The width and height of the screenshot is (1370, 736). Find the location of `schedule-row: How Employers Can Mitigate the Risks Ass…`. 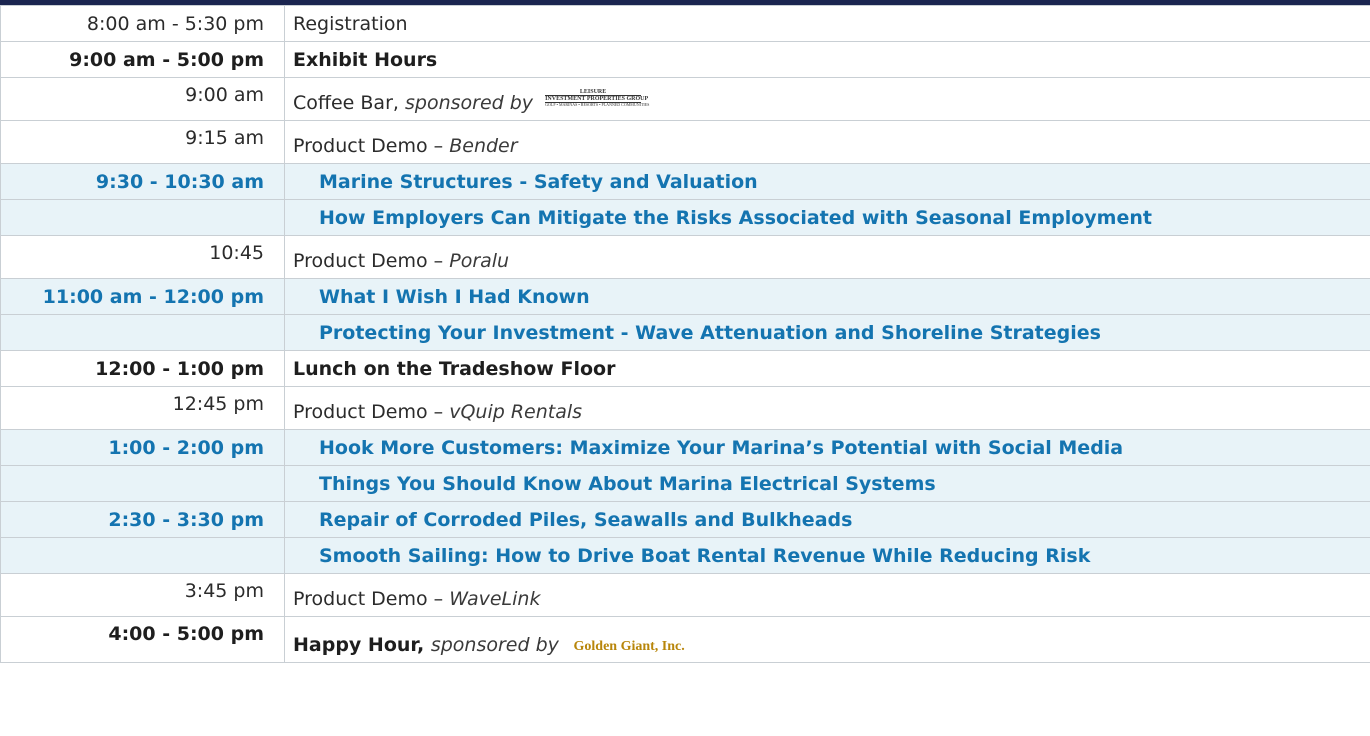

schedule-row: How Employers Can Mitigate the Risks Ass… is located at coordinates (685, 217).